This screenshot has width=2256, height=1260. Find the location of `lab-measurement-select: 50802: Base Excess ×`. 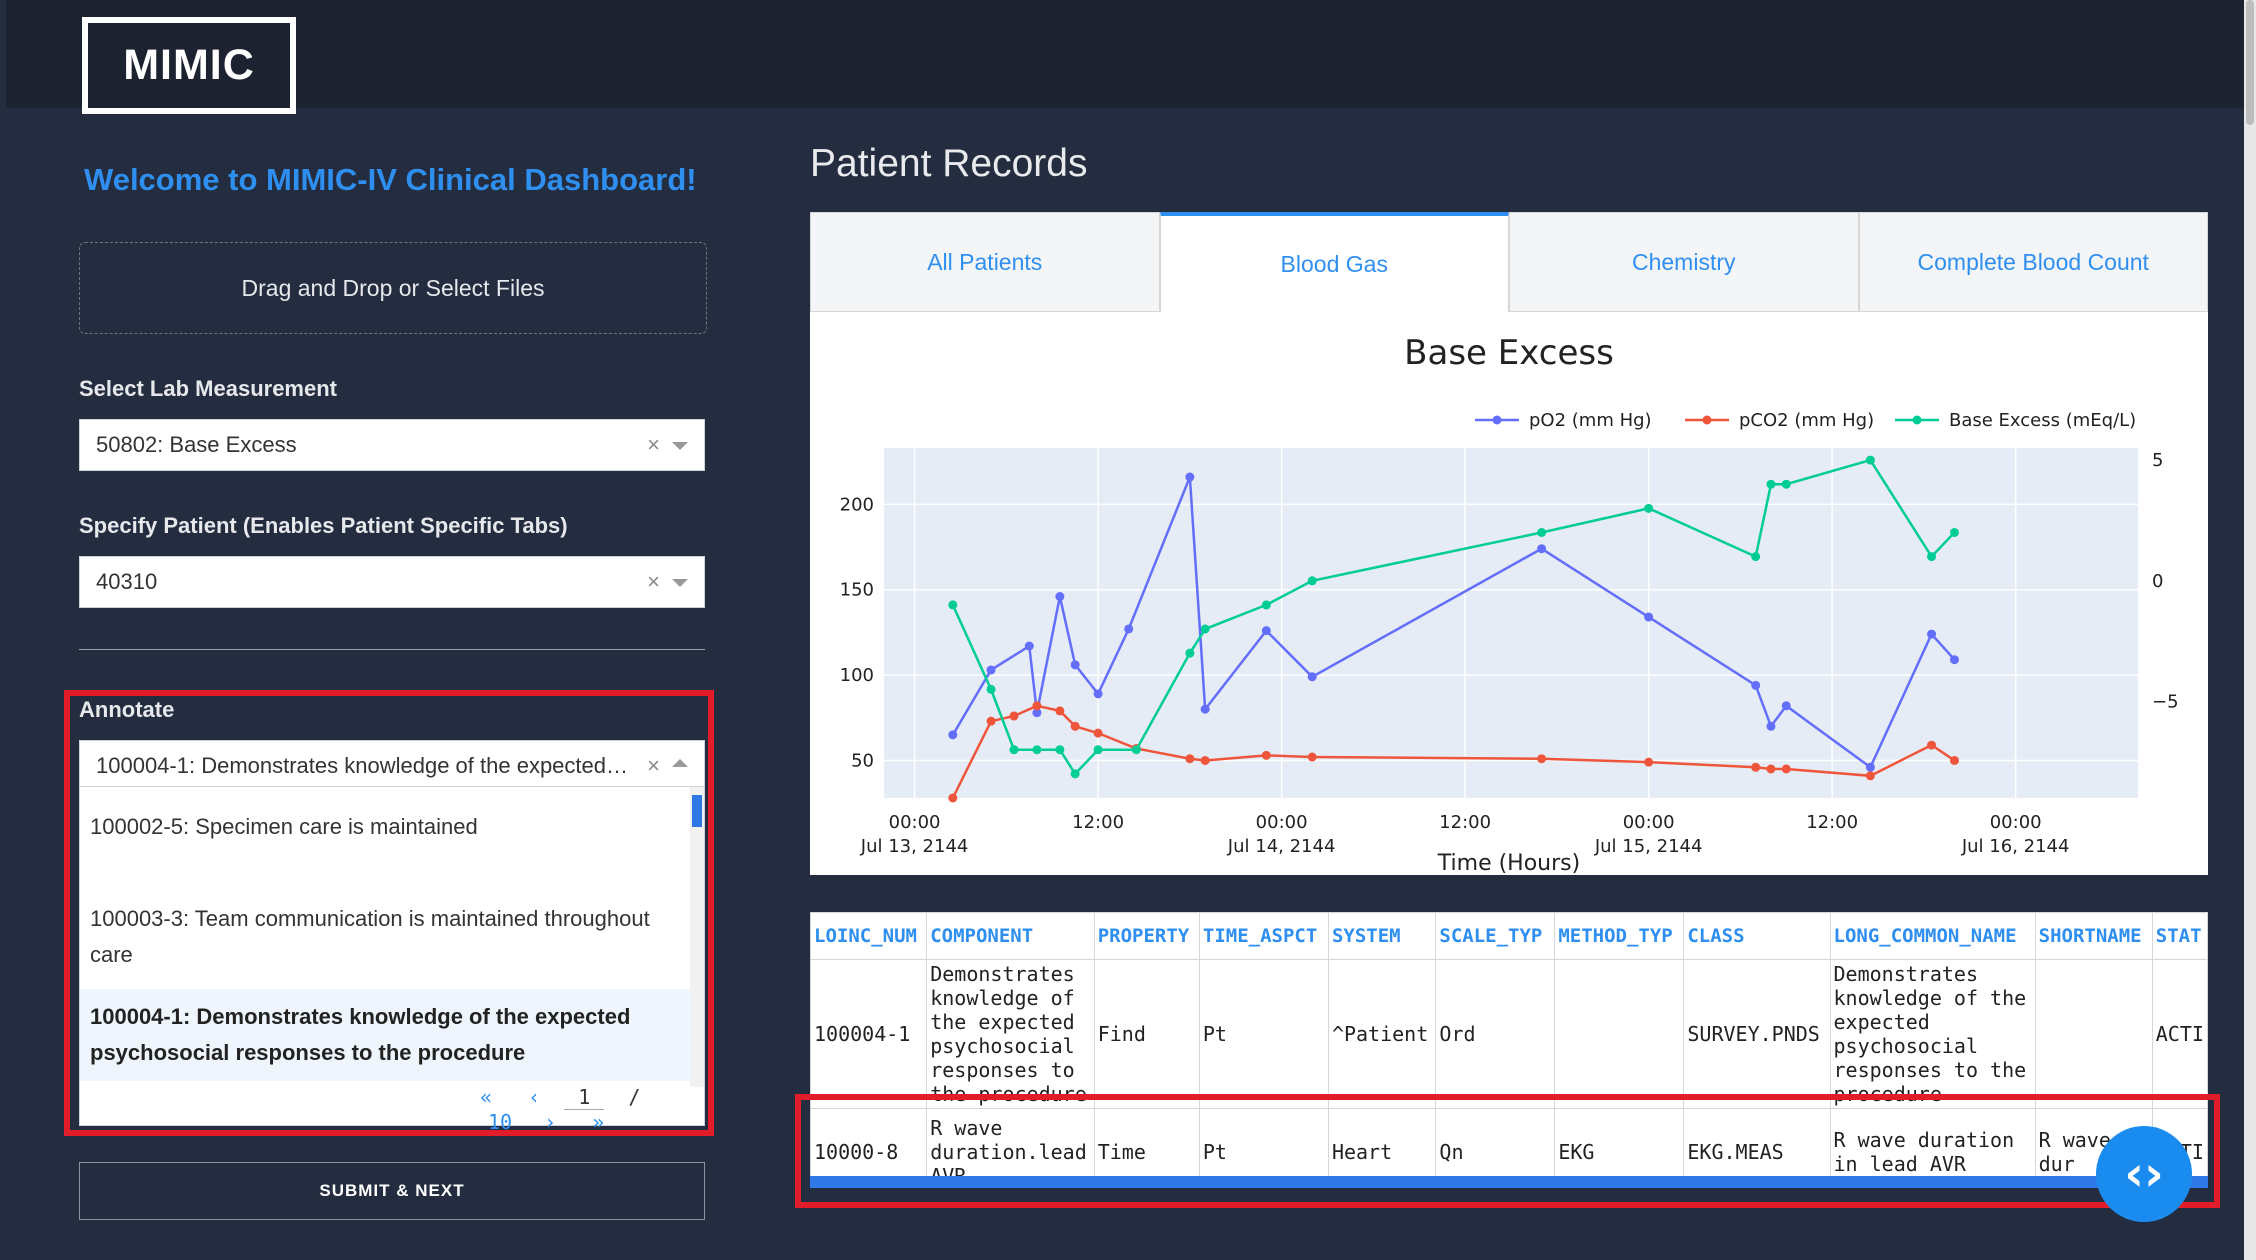

lab-measurement-select: 50802: Base Excess × is located at coordinates (392, 445).